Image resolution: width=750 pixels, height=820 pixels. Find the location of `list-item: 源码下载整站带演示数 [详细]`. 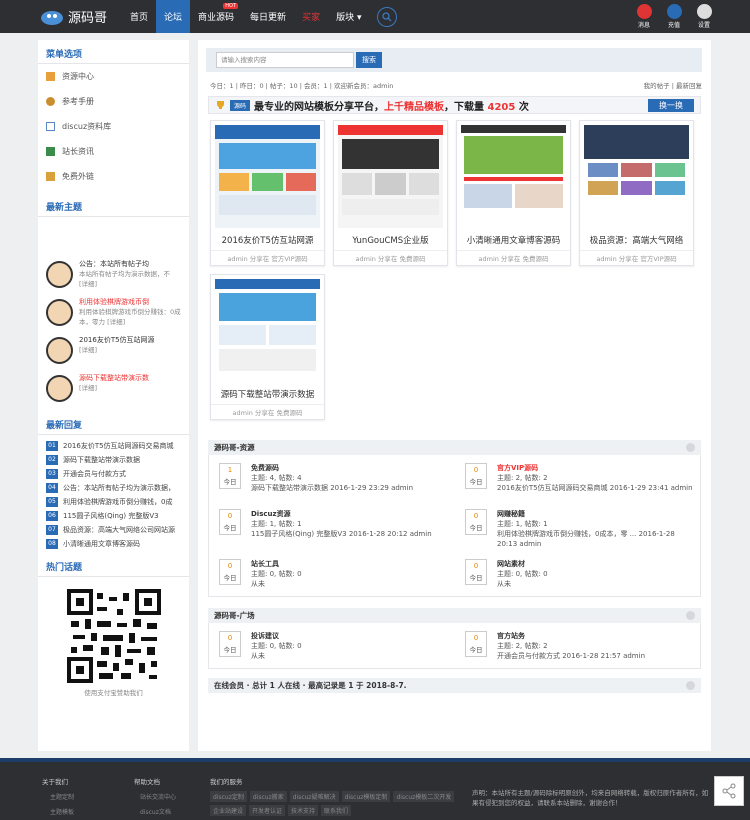

list-item: 源码下载整站带演示数 [详细] is located at coordinates (113, 392).